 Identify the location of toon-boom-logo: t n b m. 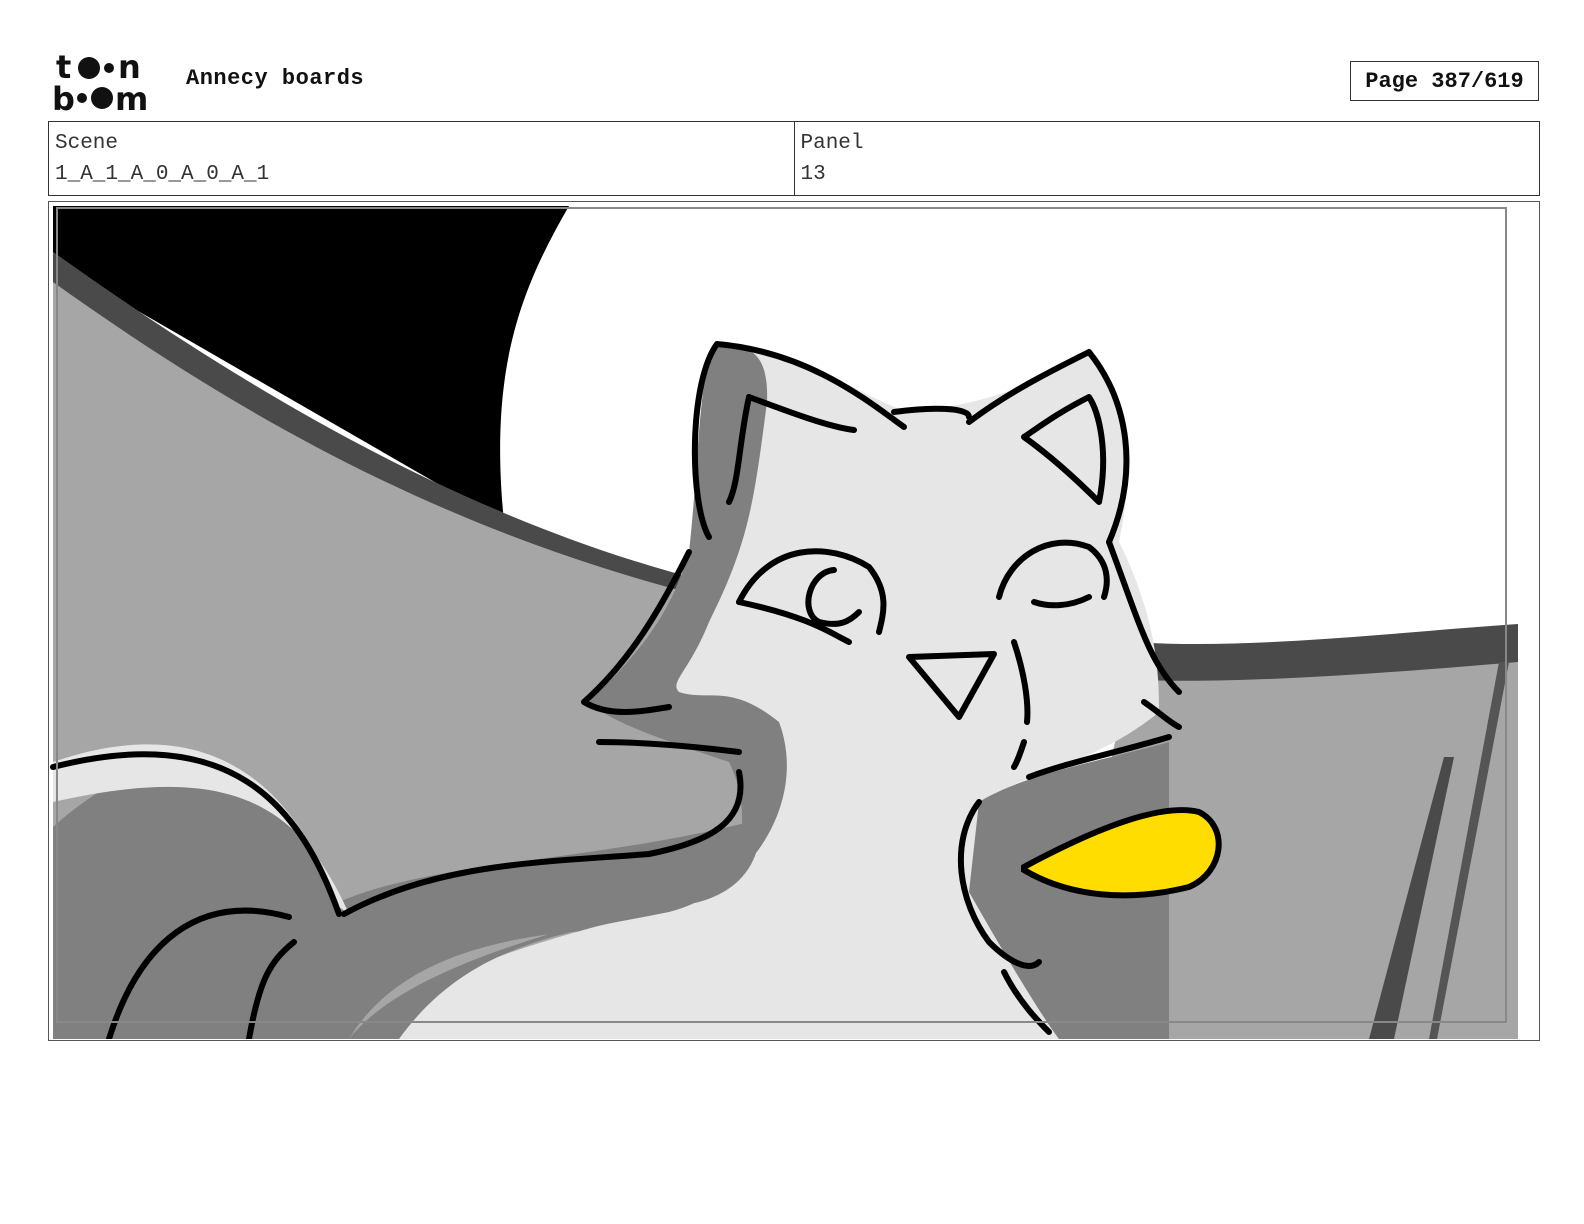
(108, 83).